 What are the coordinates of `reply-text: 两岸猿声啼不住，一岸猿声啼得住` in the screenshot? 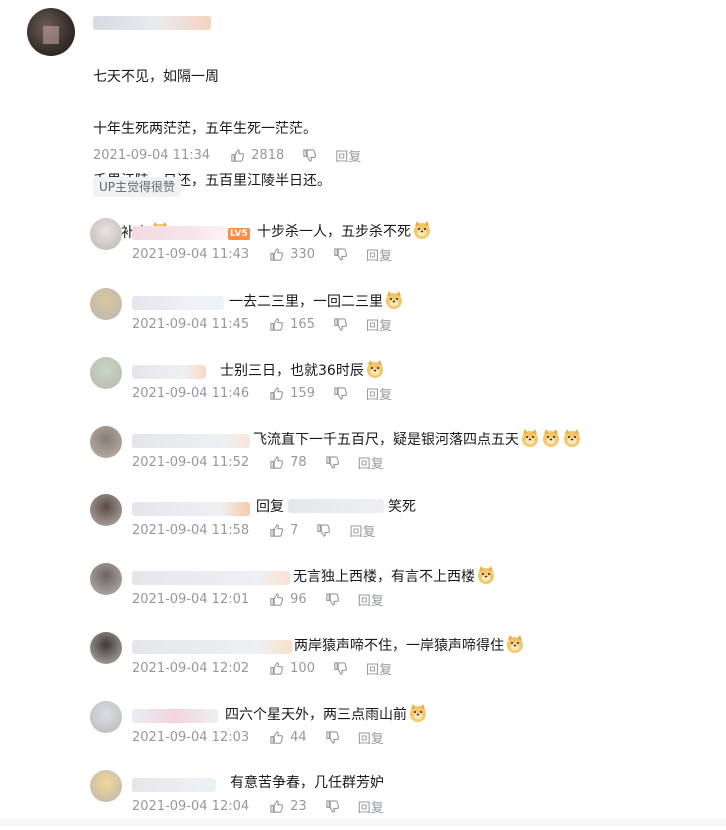 It's located at (409, 645).